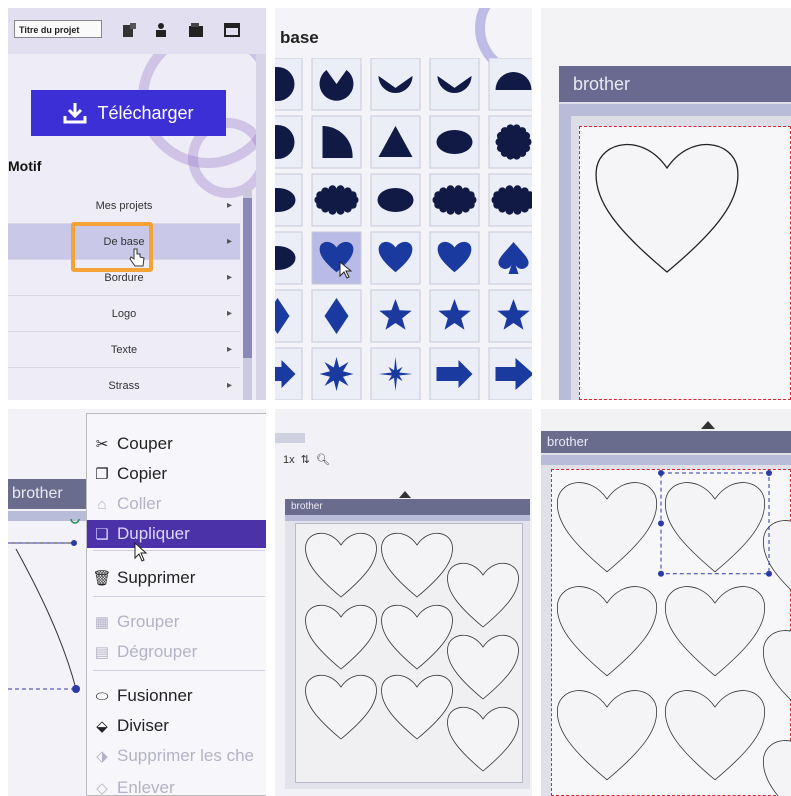  Describe the element at coordinates (102, 726) in the screenshot. I see `divide-icon: ⬙` at that location.